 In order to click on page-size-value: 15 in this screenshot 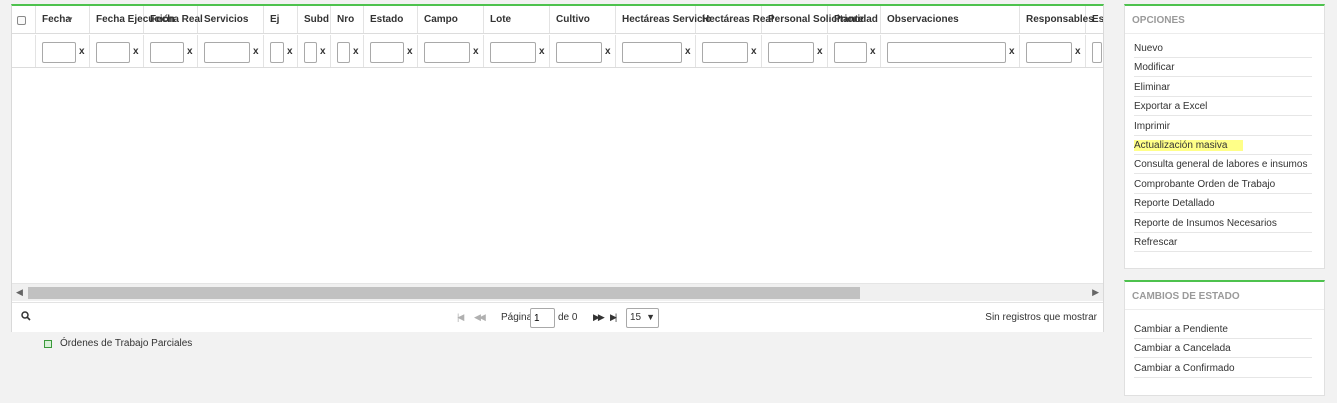, I will do `click(636, 317)`.